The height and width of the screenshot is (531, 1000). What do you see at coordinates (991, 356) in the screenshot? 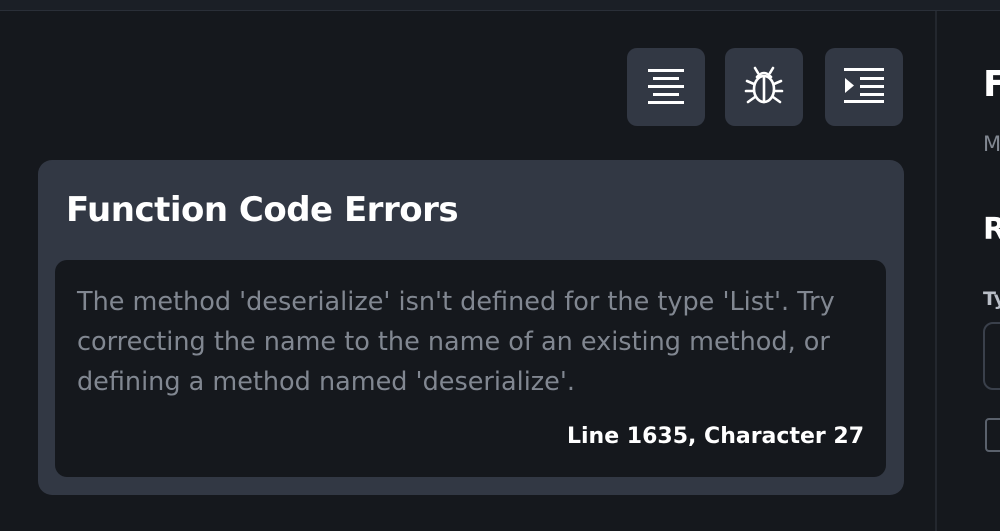
I see `right-panel-type-input` at bounding box center [991, 356].